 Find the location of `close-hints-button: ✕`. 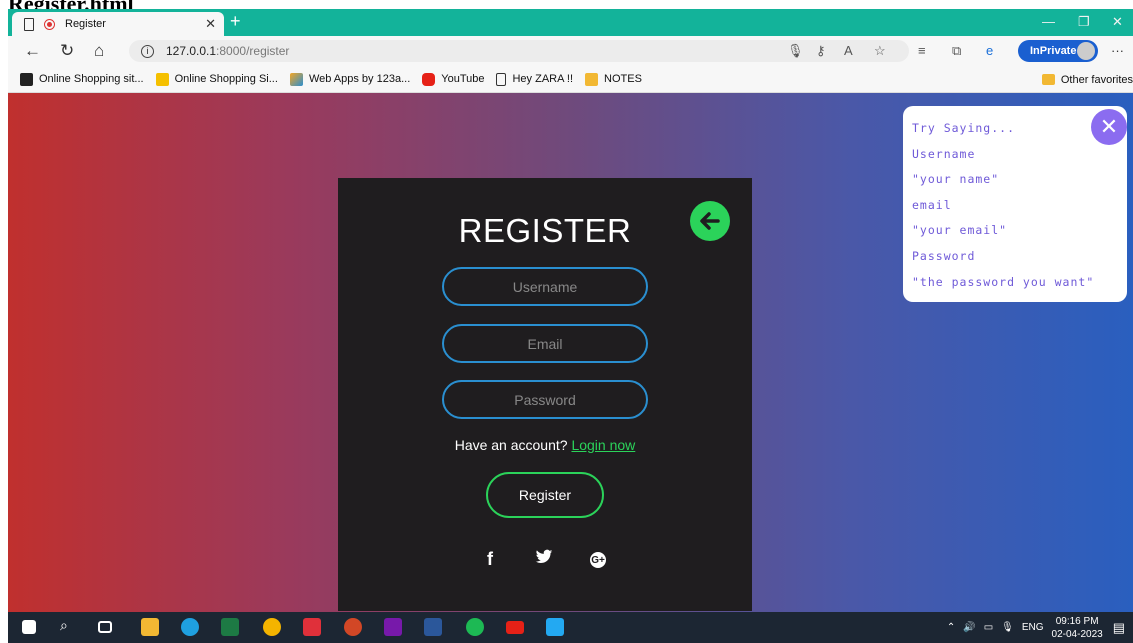

close-hints-button: ✕ is located at coordinates (1109, 127).